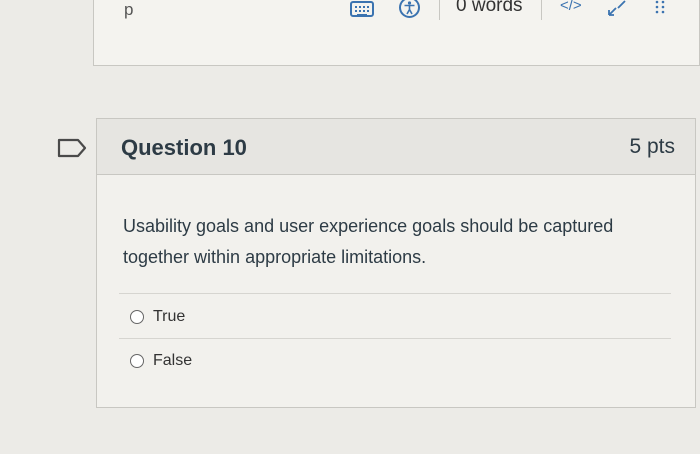 The image size is (700, 454). I want to click on question-points: 5 pts, so click(652, 146).